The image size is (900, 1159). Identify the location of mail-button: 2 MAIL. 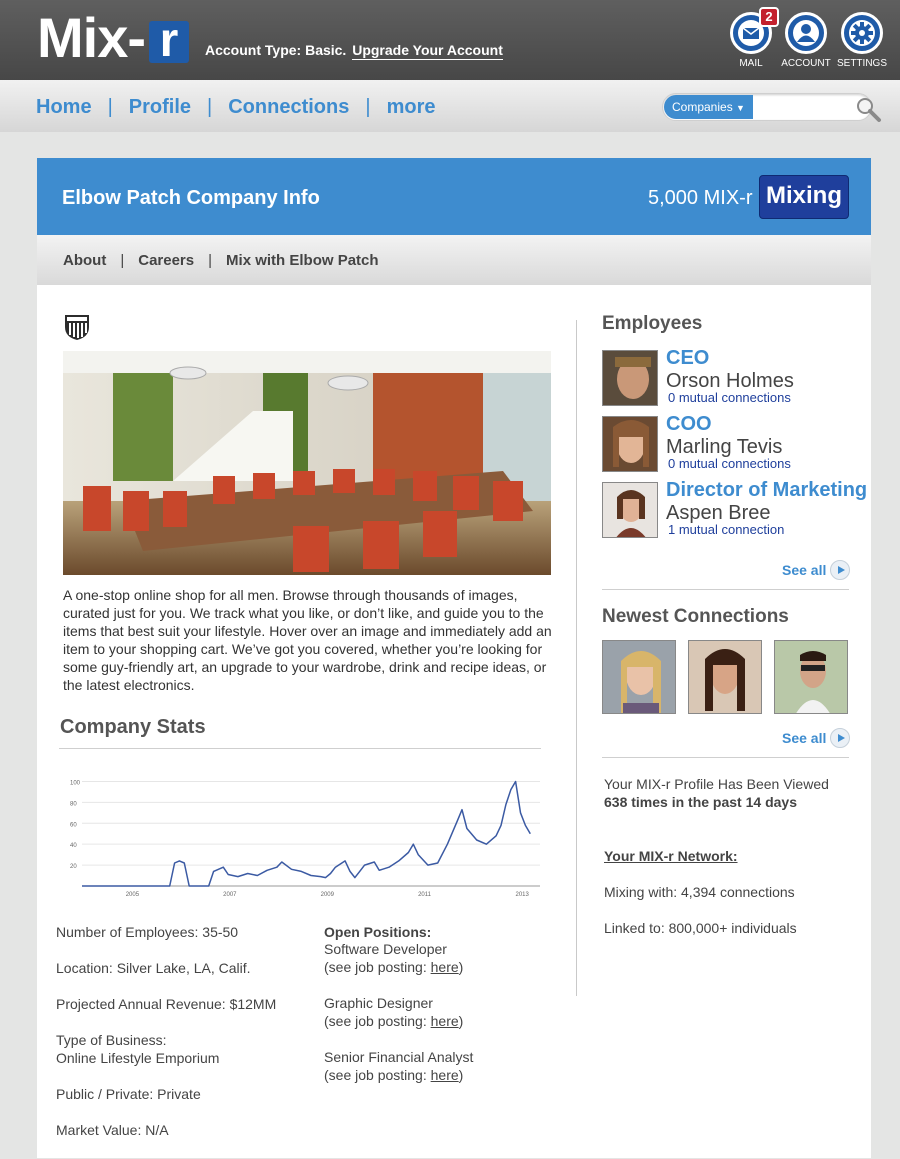
(751, 38).